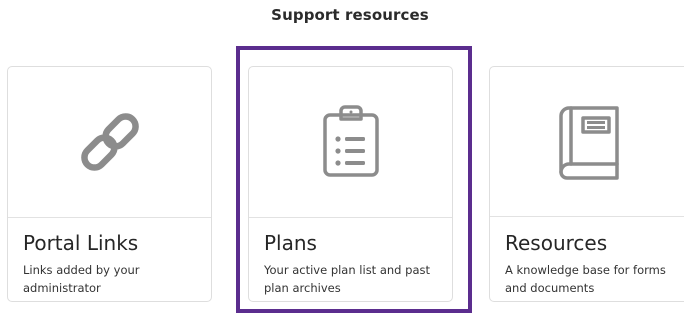 The width and height of the screenshot is (684, 316). Describe the element at coordinates (590, 142) in the screenshot. I see `book-icon` at that location.